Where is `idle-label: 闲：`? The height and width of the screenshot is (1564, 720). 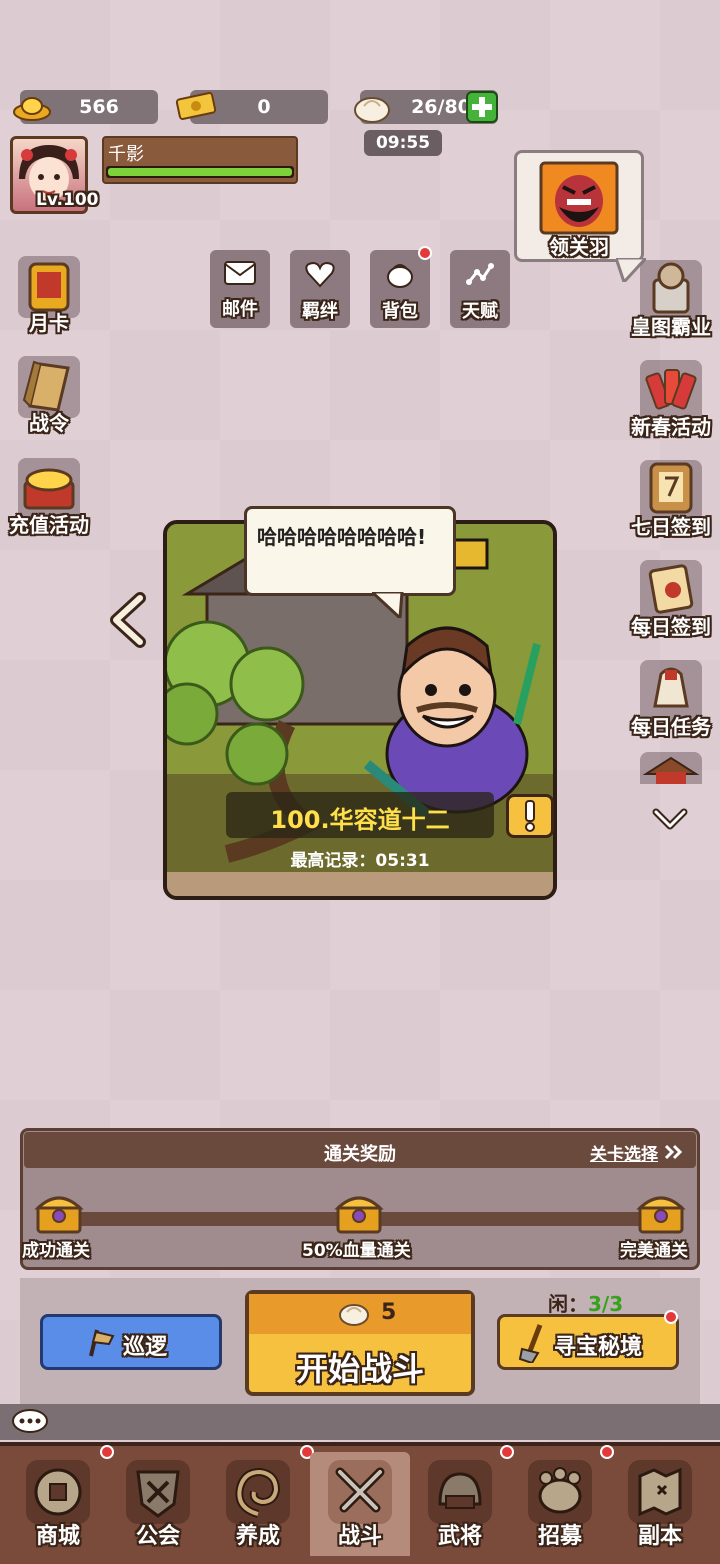
idle-label: 闲： is located at coordinates (568, 1304).